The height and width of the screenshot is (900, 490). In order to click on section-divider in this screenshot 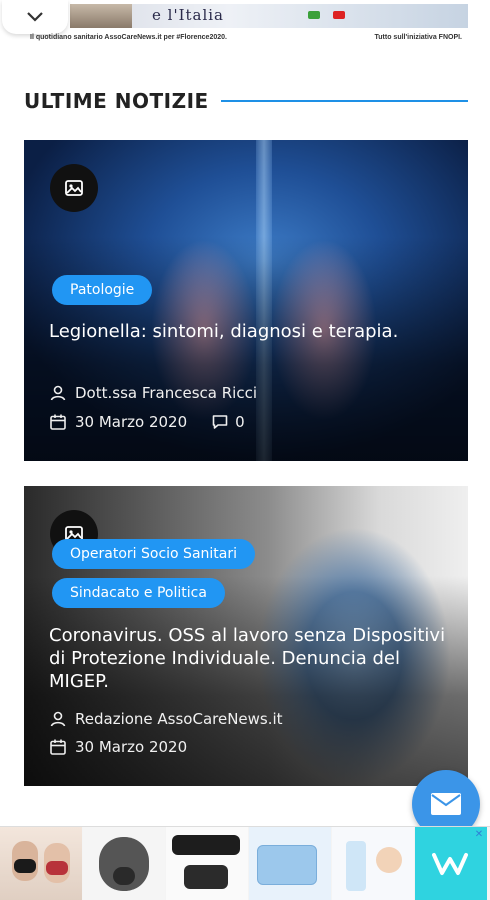, I will do `click(344, 101)`.